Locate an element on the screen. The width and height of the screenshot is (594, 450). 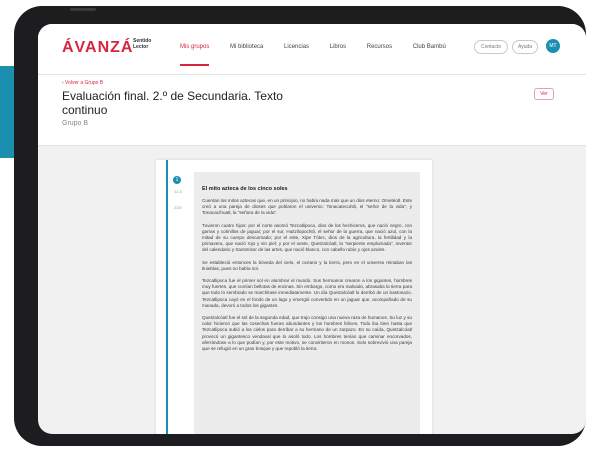
user-avatar: MT is located at coordinates (553, 46).